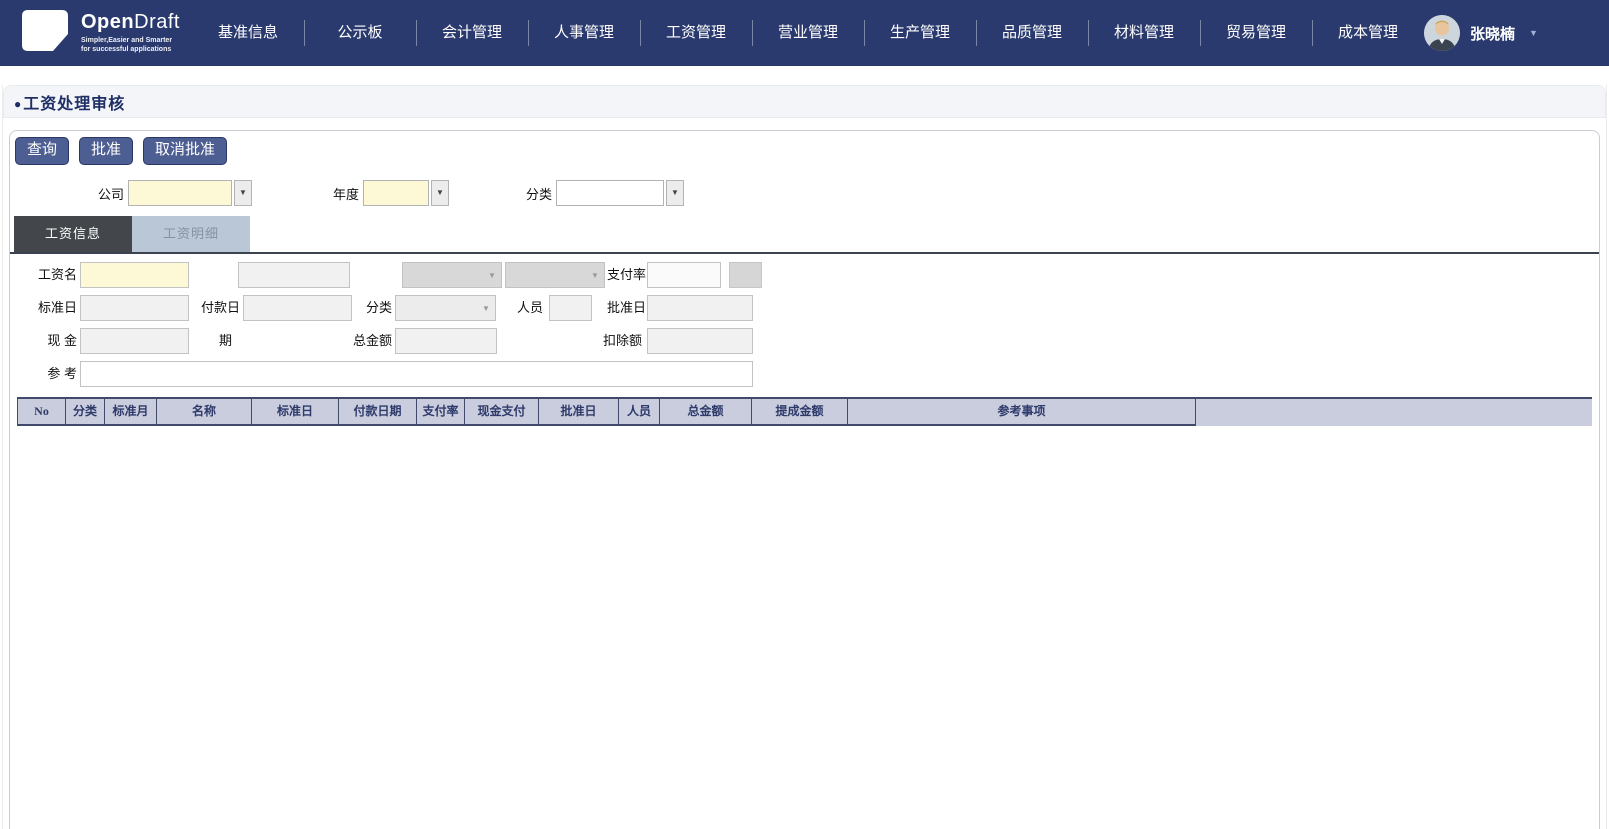 This screenshot has height=829, width=1609. I want to click on payment-date-label-line2: 期, so click(225, 340).